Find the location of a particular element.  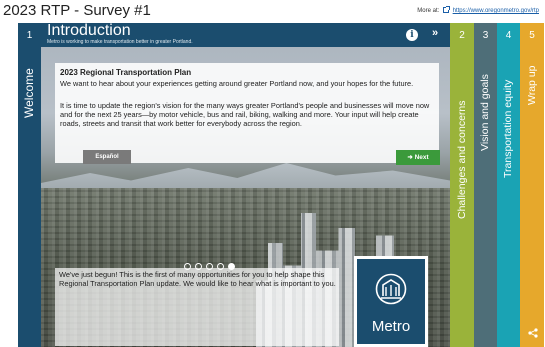

app-title: 2023 RTP - Survey #1 is located at coordinates (77, 10).